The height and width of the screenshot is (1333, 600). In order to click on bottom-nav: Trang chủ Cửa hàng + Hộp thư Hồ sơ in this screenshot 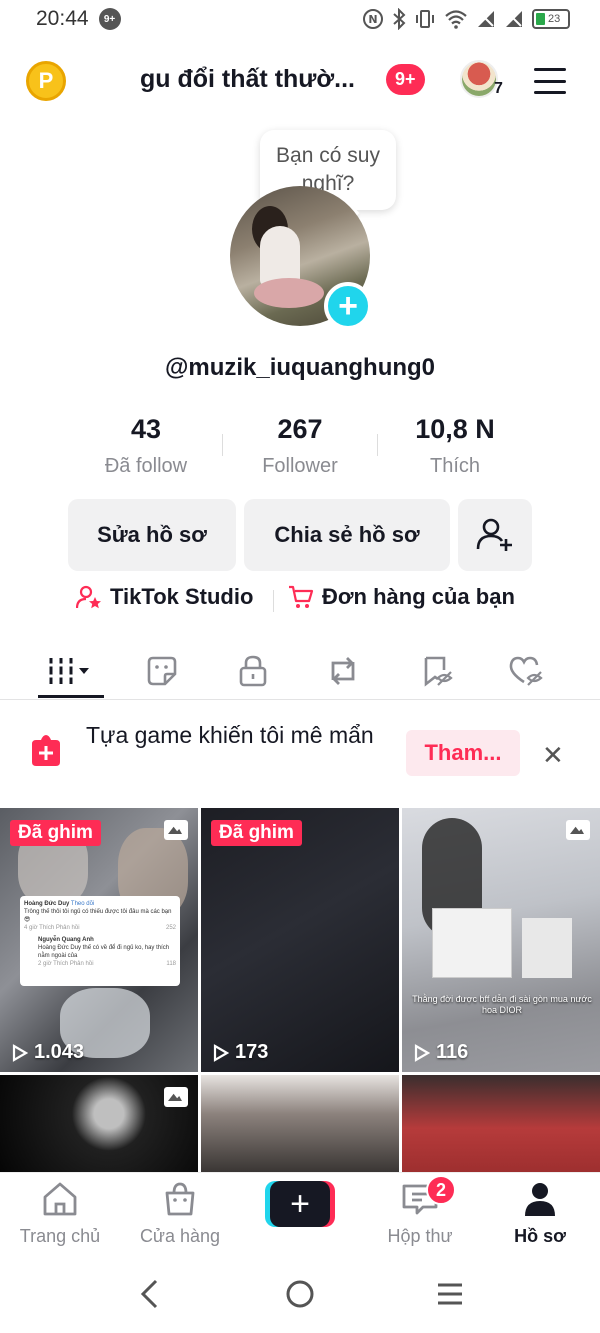, I will do `click(300, 1214)`.